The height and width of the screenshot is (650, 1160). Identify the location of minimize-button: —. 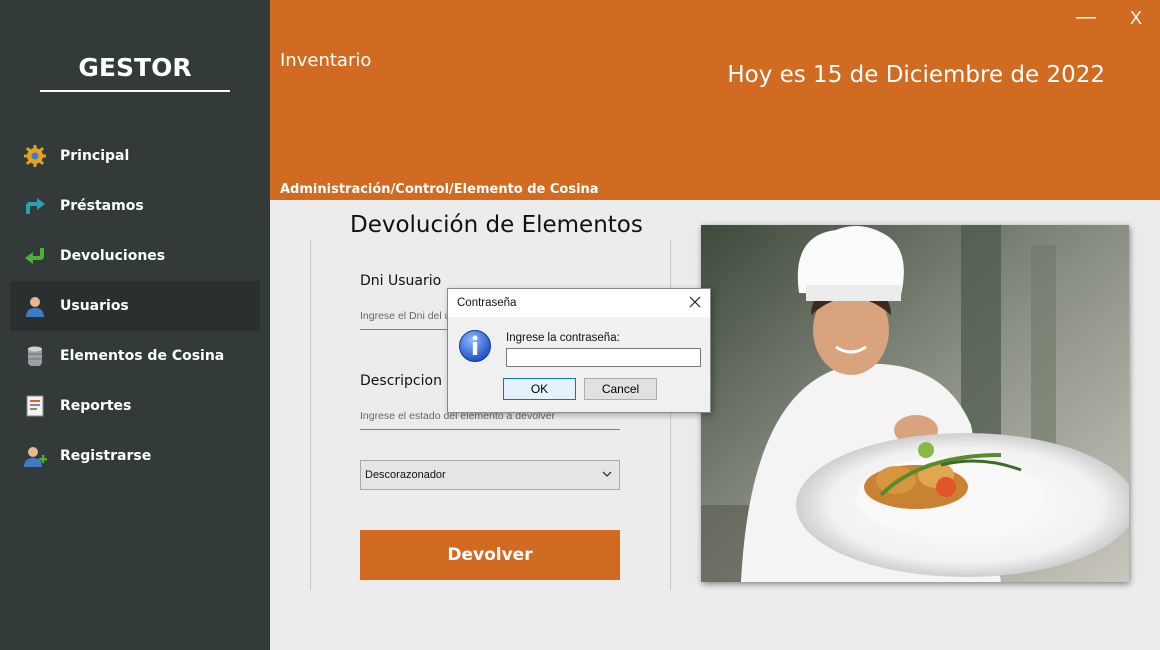
(1086, 17).